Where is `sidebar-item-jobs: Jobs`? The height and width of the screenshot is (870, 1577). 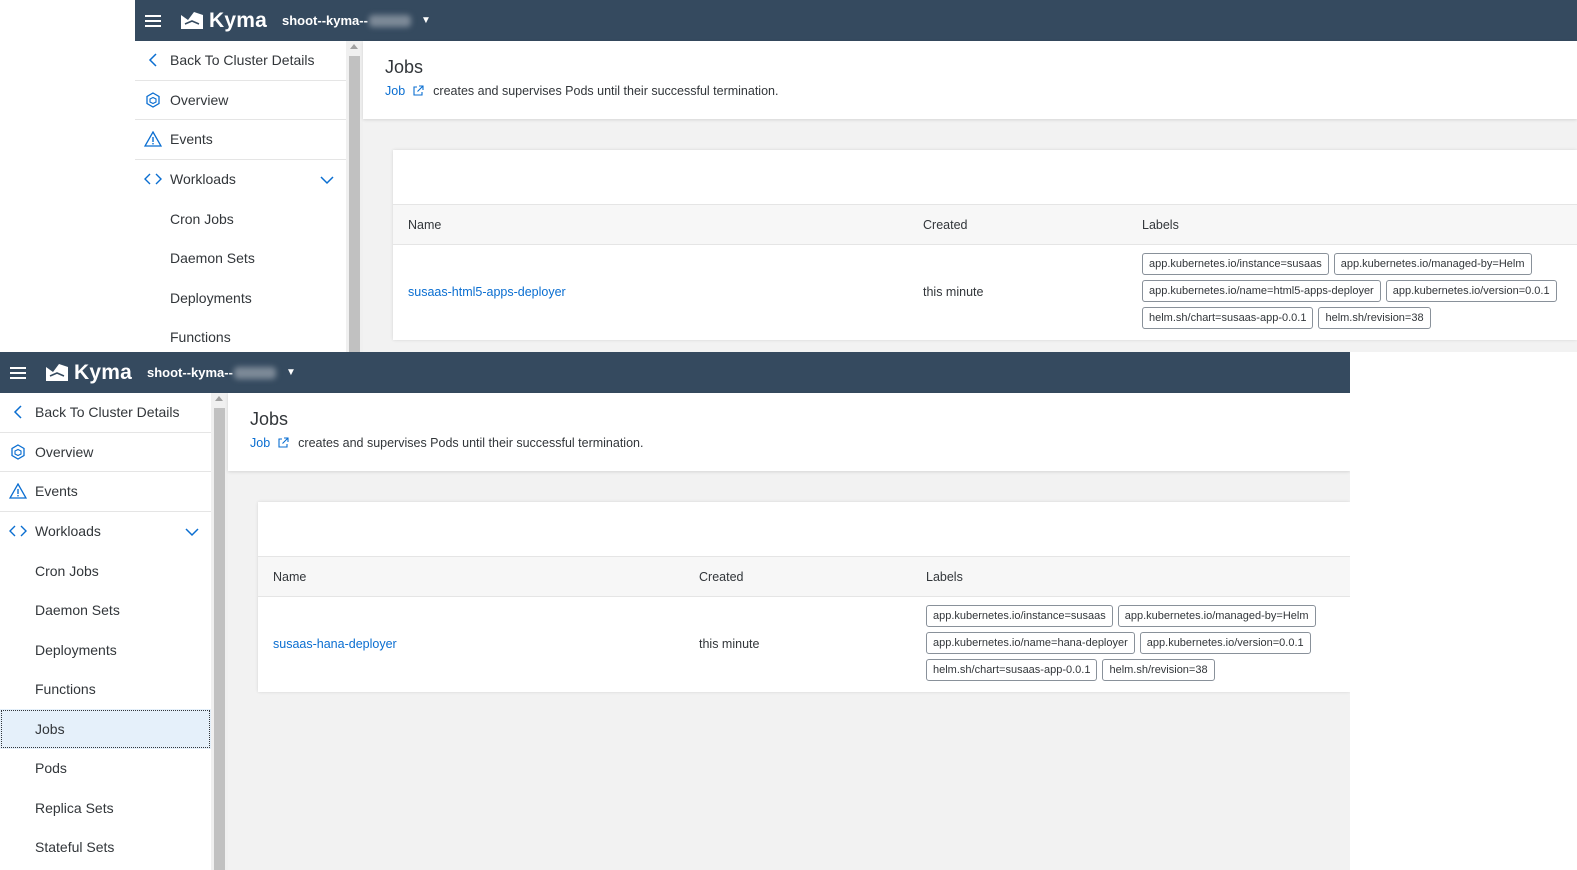
sidebar-item-jobs: Jobs is located at coordinates (105, 729).